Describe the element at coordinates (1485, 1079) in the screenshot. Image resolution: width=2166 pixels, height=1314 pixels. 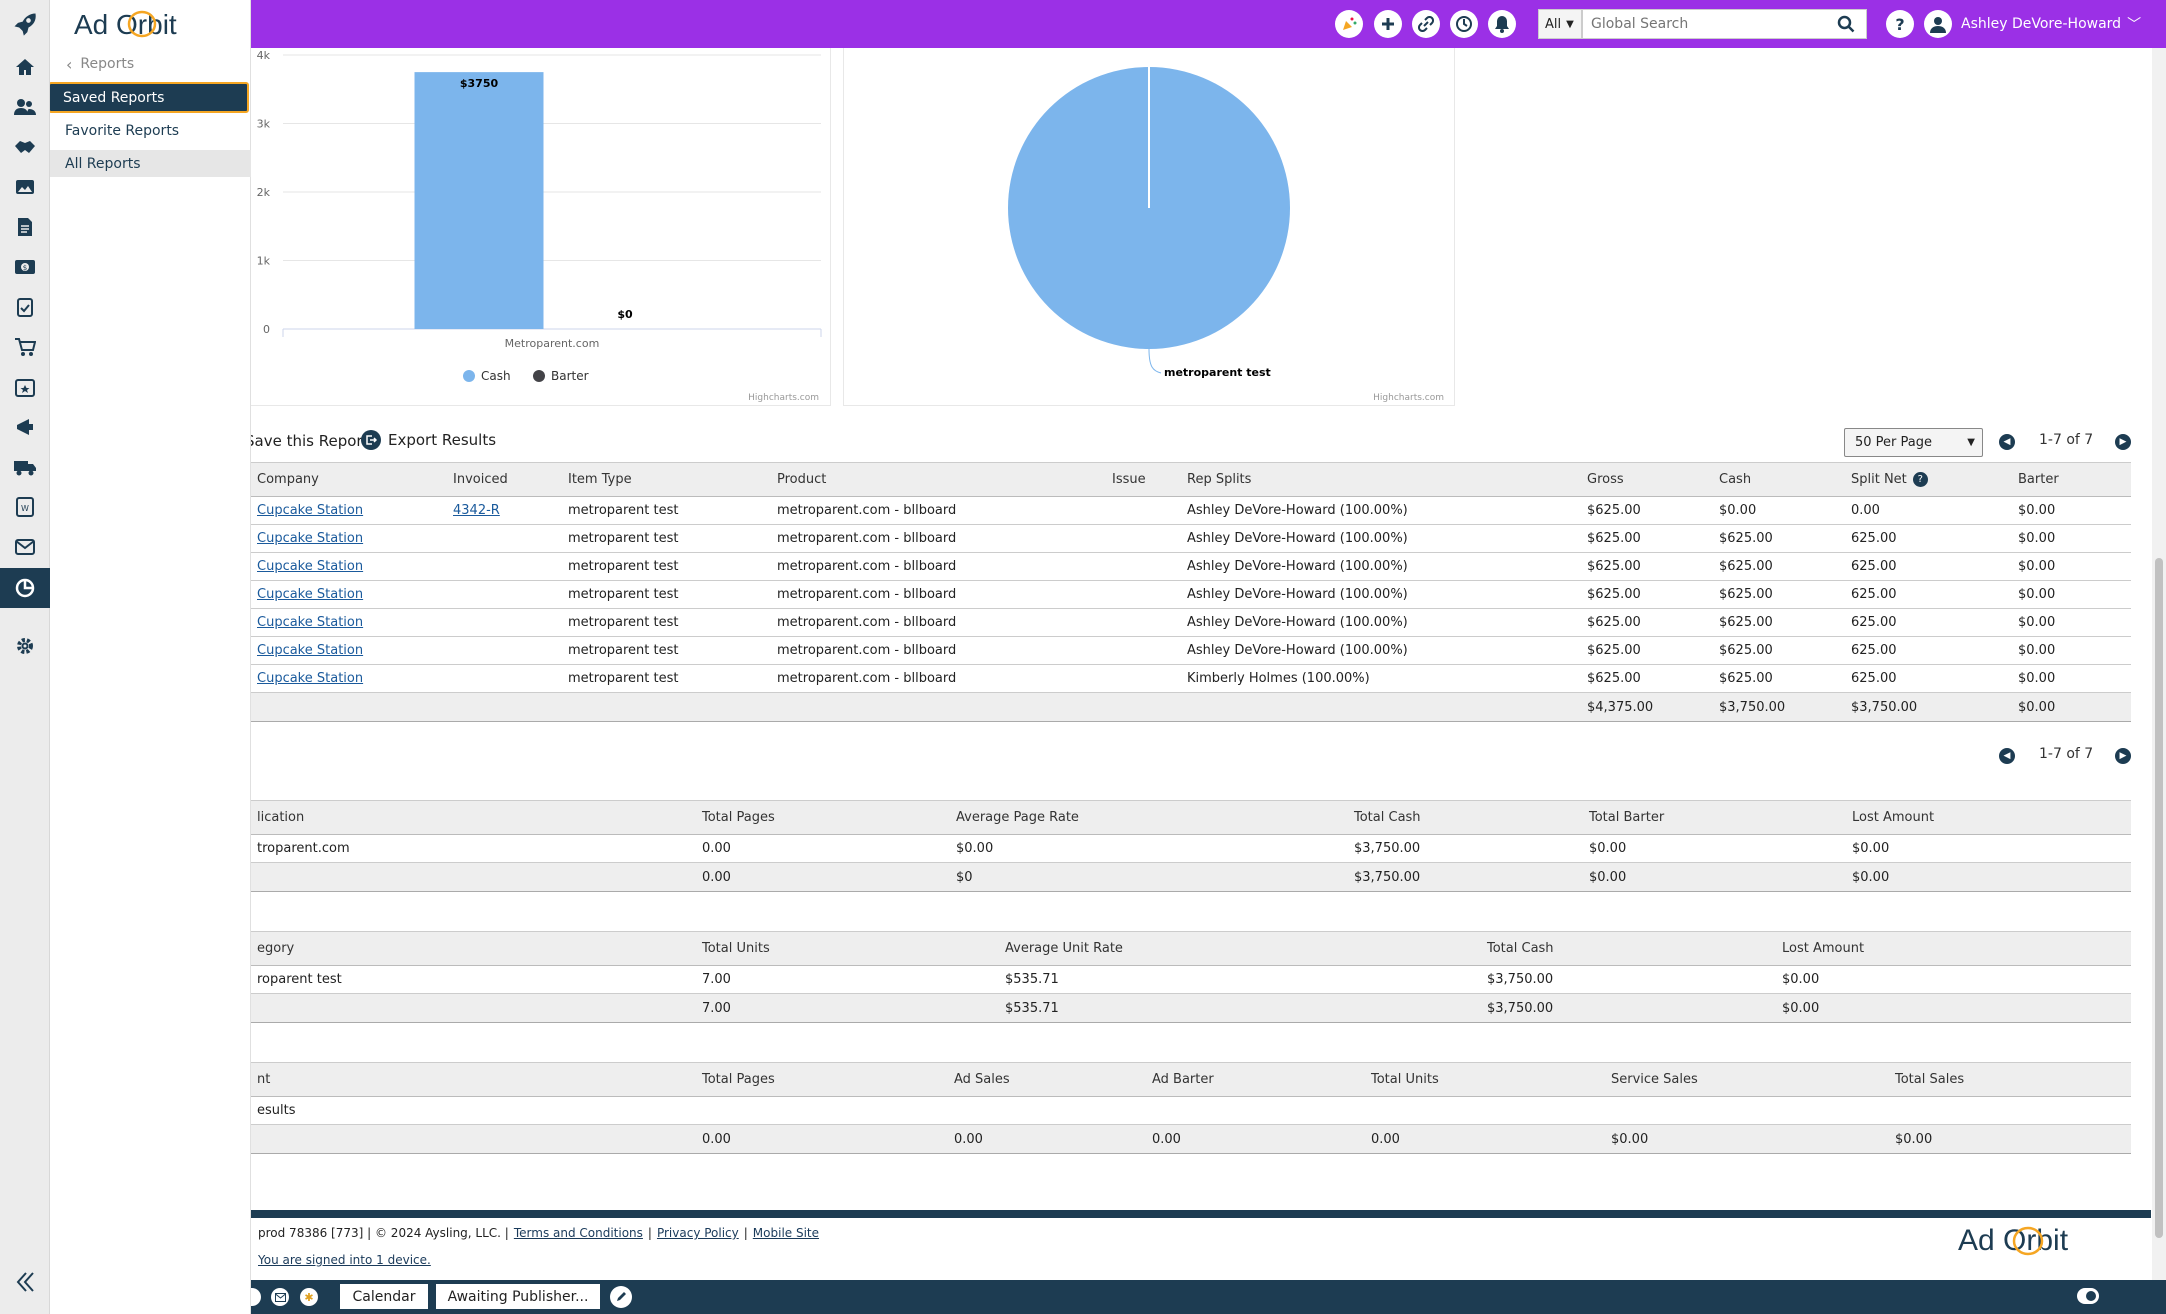
I see `rep_summary-col-header: Total Units` at that location.